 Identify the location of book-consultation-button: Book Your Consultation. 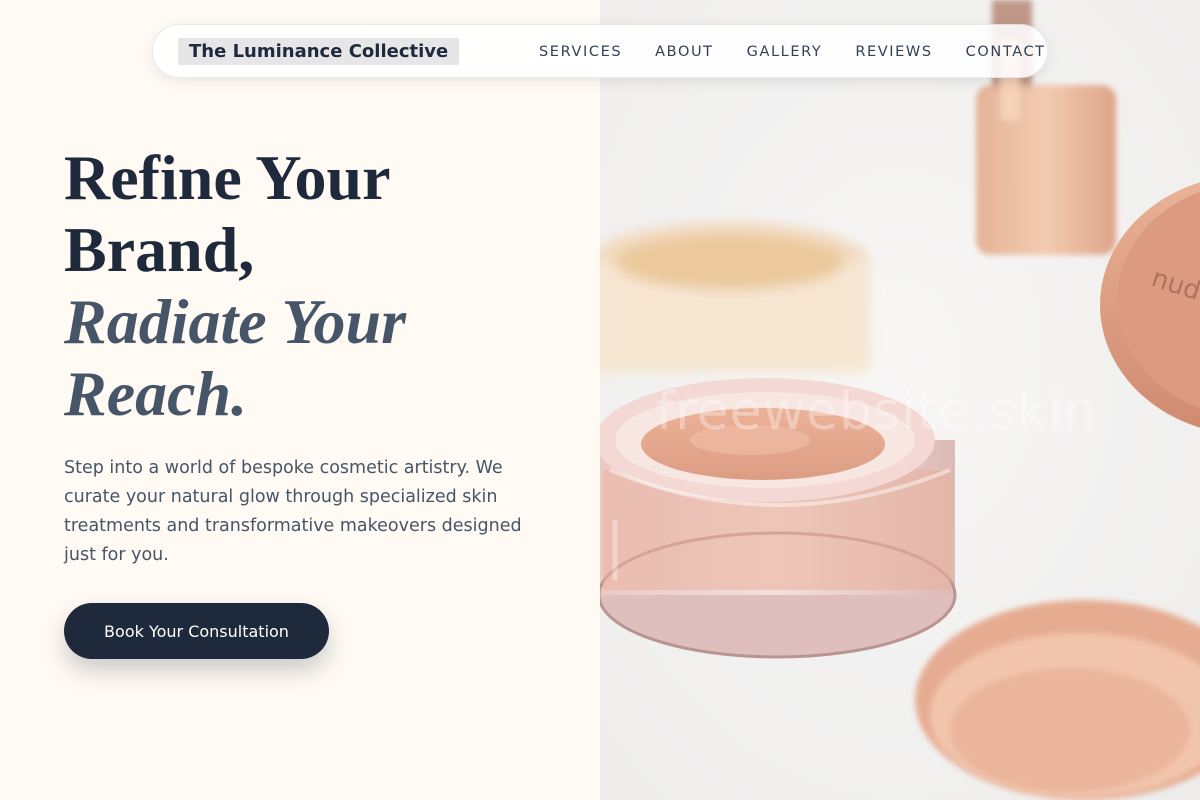
(196, 631).